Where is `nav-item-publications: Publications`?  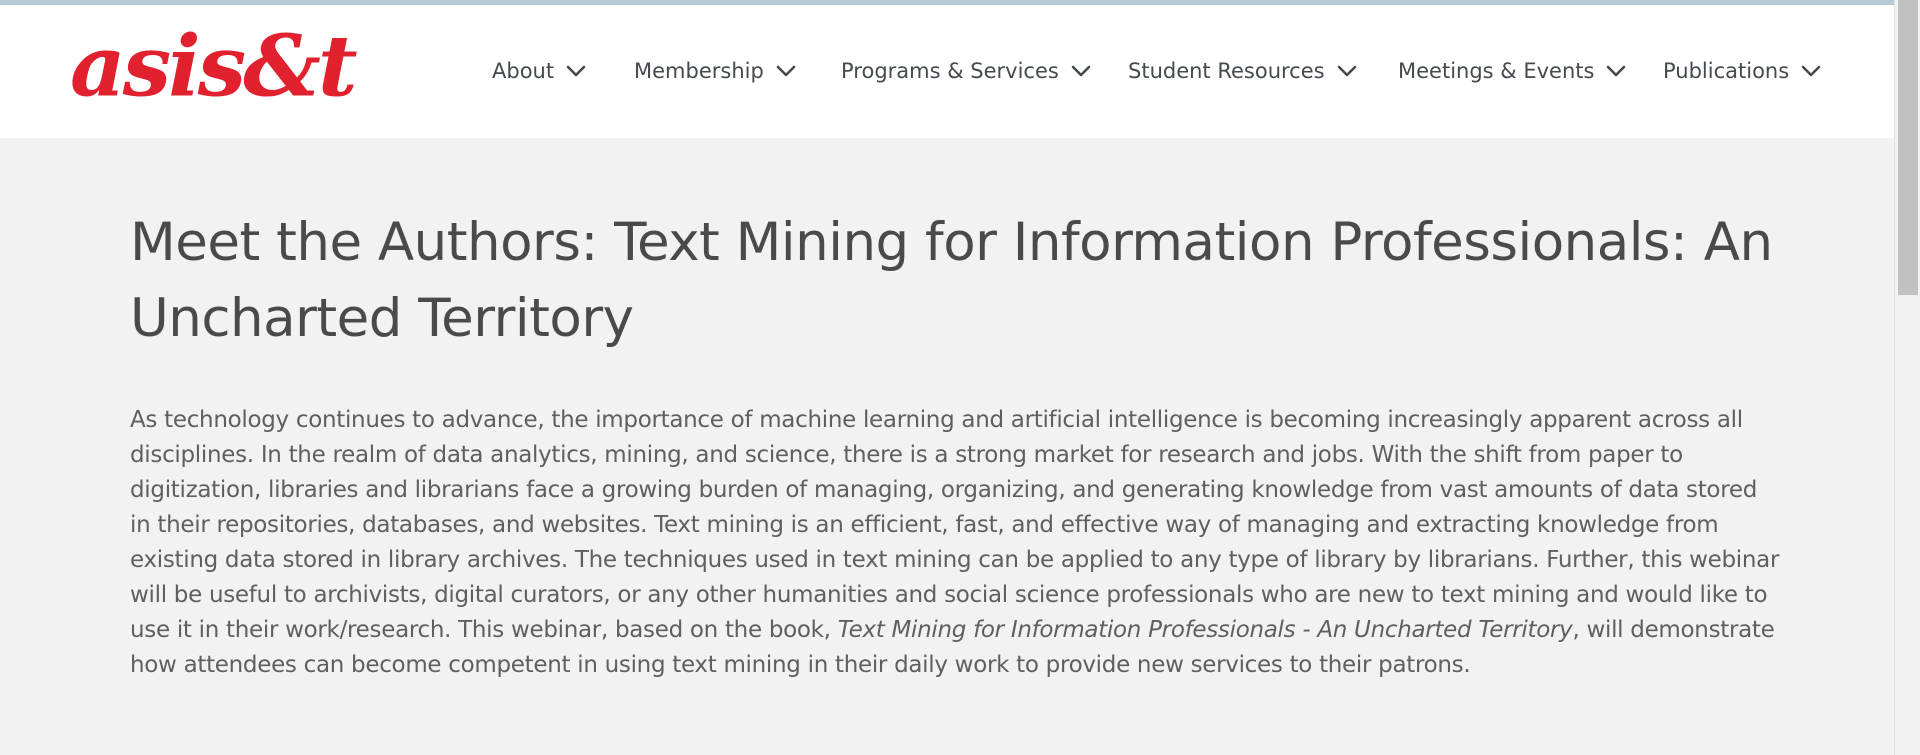
nav-item-publications: Publications is located at coordinates (1742, 71).